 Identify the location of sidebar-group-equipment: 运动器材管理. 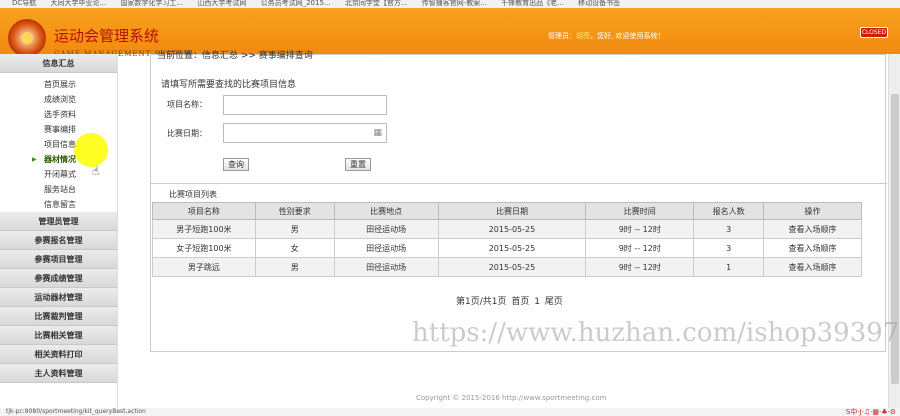
(58, 297).